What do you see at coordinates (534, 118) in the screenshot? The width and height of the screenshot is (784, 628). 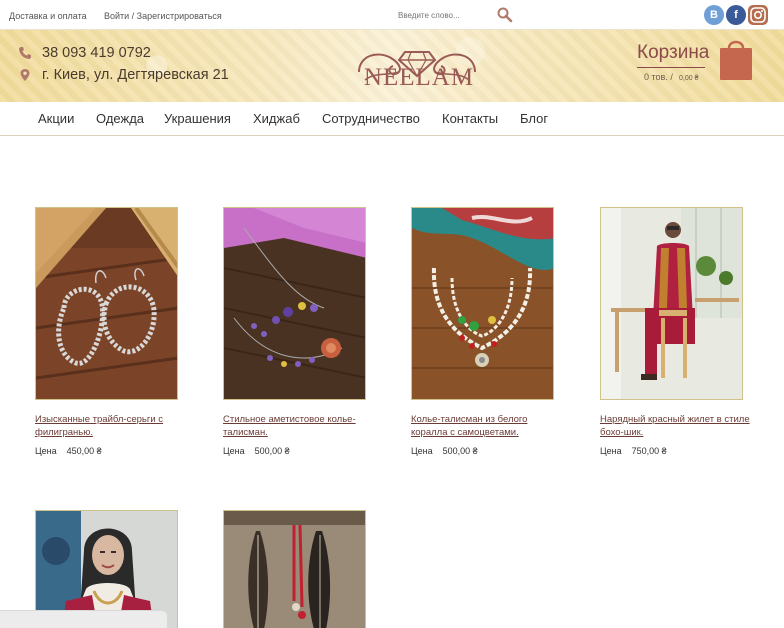 I see `nav-item-blog: Блог` at bounding box center [534, 118].